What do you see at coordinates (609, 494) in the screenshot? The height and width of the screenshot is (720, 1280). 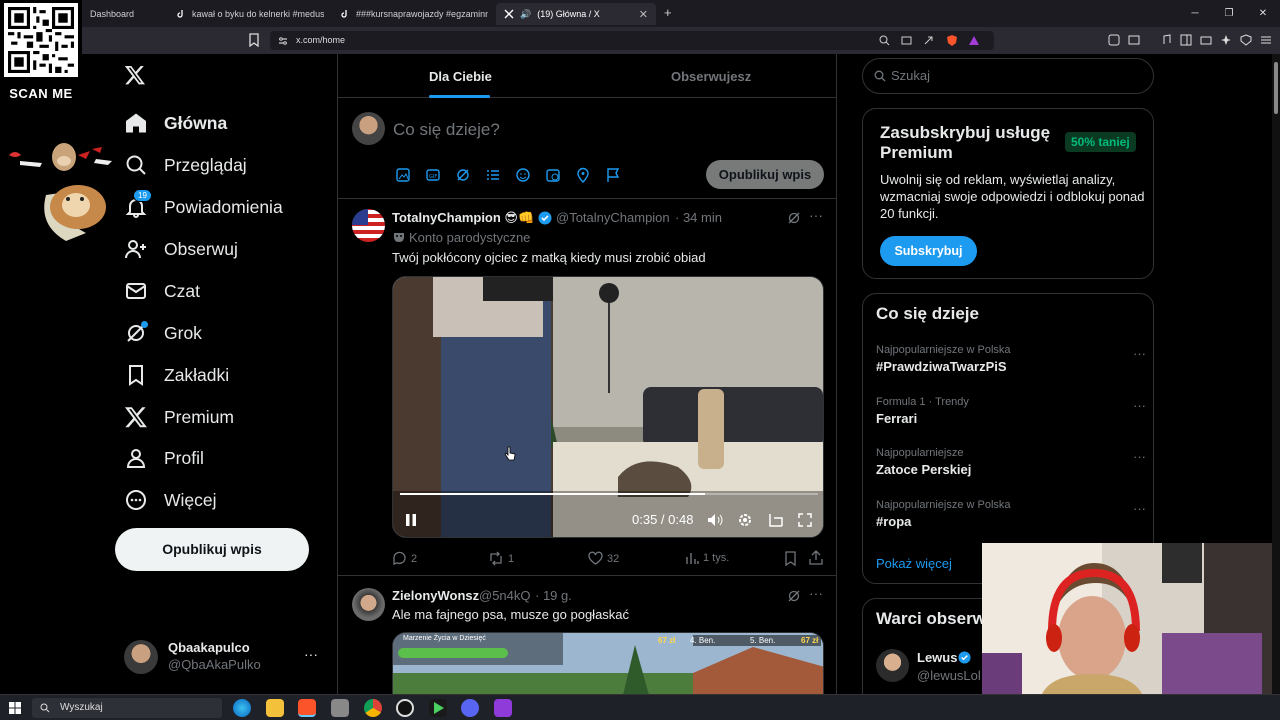 I see `video-progress-track` at bounding box center [609, 494].